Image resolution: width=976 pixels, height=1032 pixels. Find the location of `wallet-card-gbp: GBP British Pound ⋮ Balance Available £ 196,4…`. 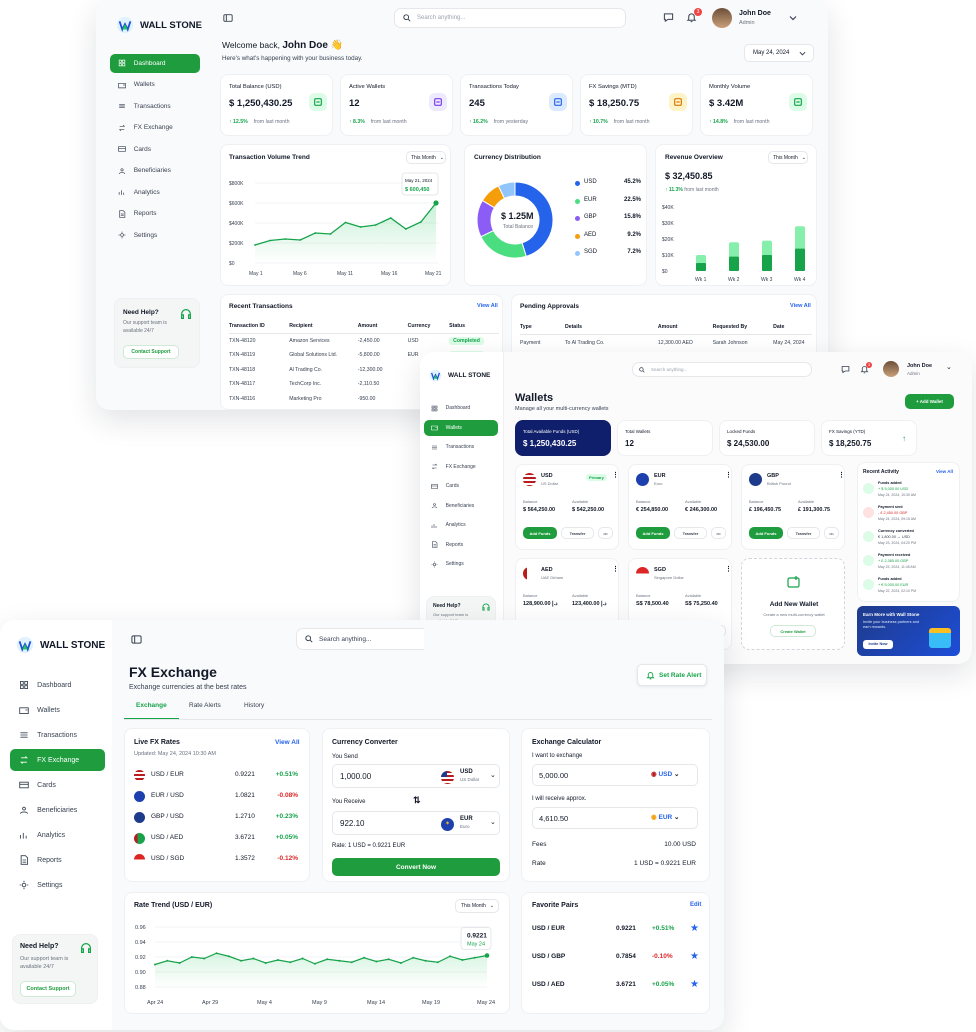

wallet-card-gbp: GBP British Pound ⋮ Balance Available £ 196,4… is located at coordinates (793, 507).